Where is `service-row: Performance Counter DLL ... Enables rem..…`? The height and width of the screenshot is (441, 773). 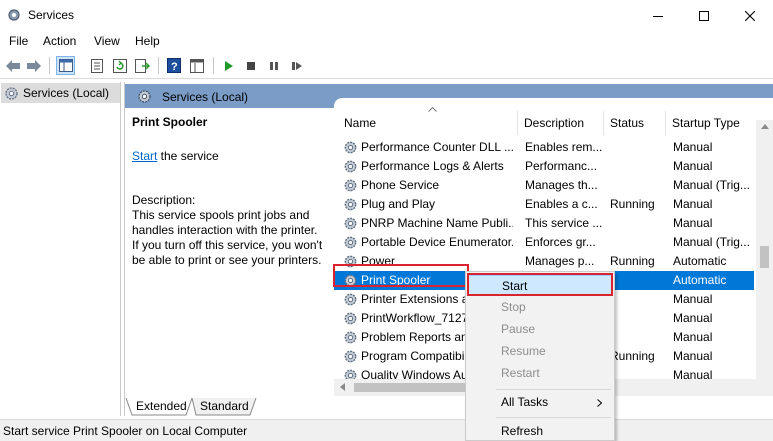 service-row: Performance Counter DLL ... Enables rem..… is located at coordinates (544, 147).